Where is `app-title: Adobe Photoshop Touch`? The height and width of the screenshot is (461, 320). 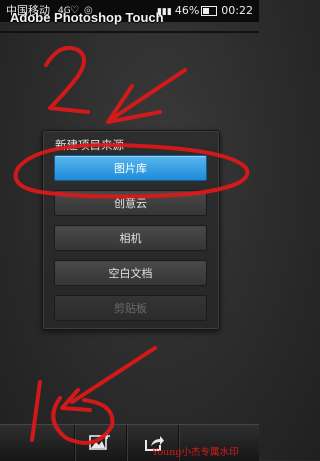
app-title: Adobe Photoshop Touch is located at coordinates (87, 17).